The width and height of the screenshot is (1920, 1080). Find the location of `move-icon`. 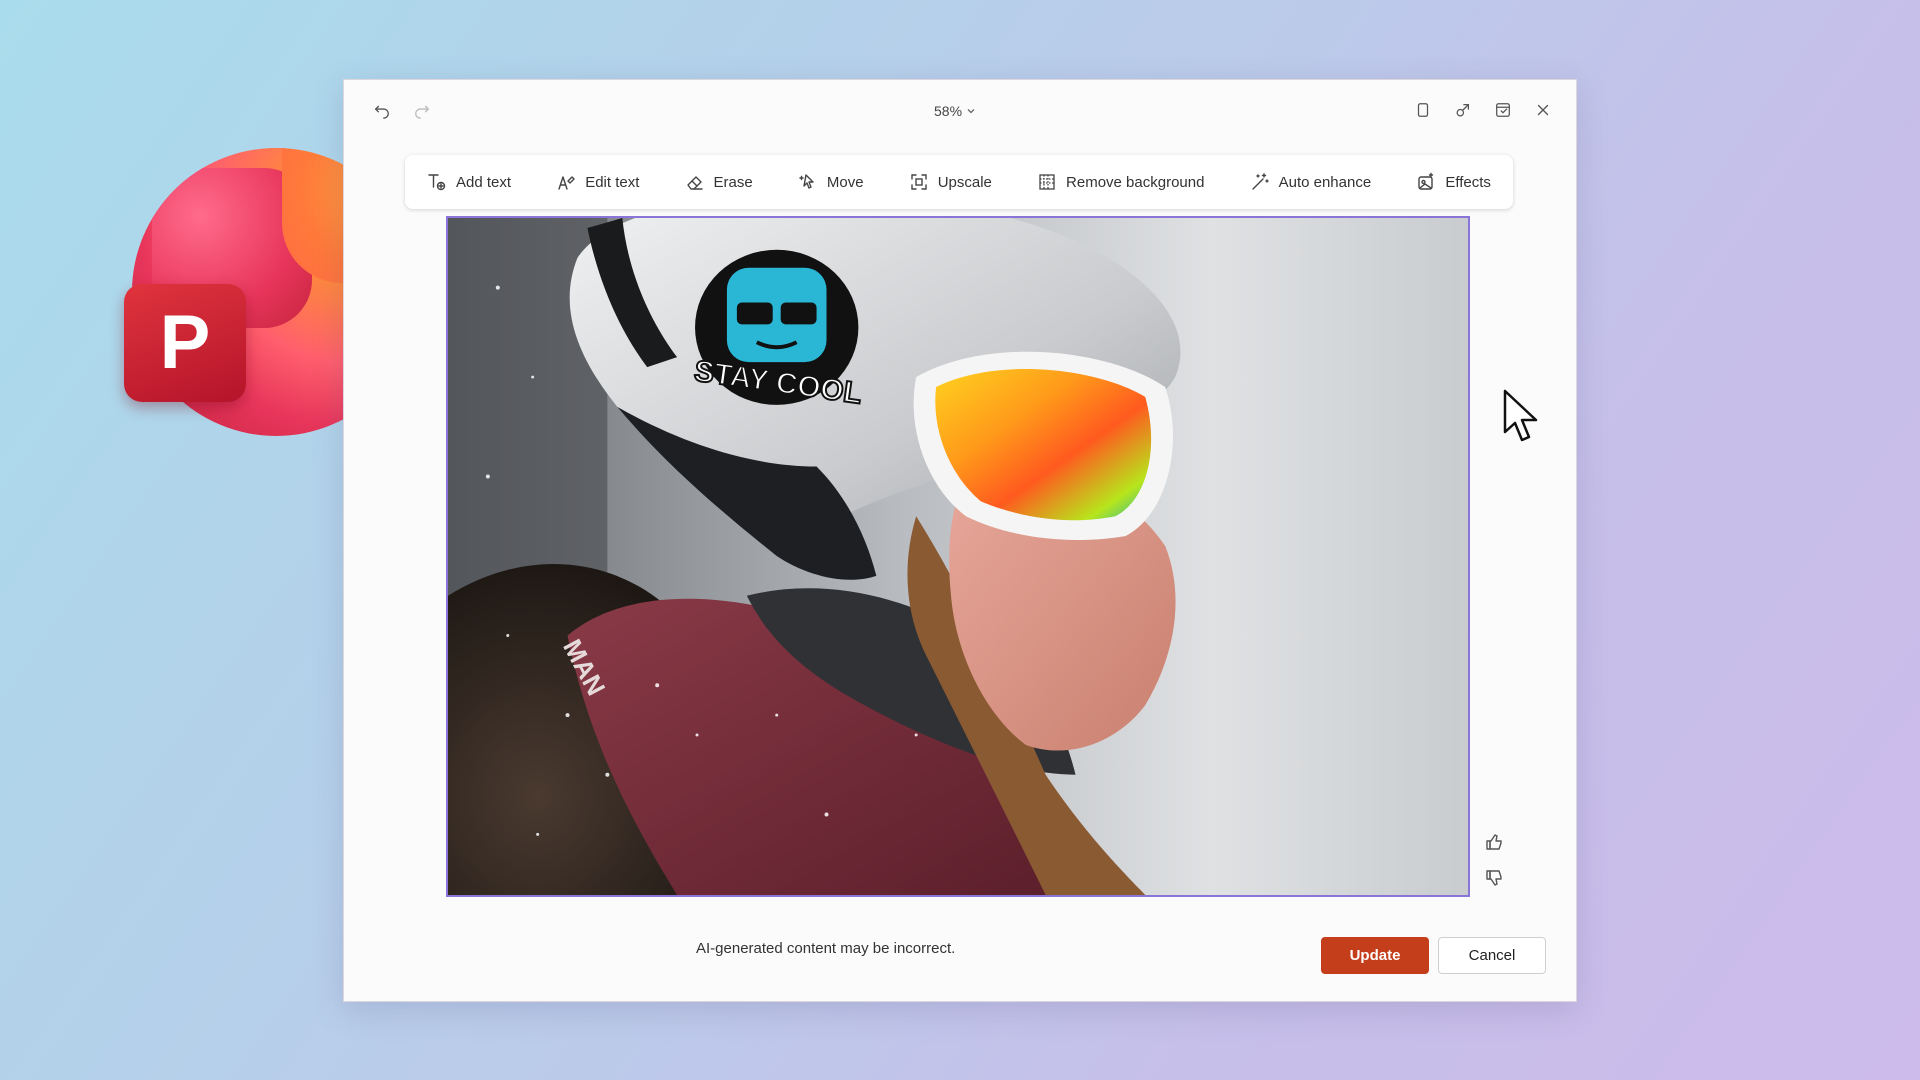

move-icon is located at coordinates (806, 181).